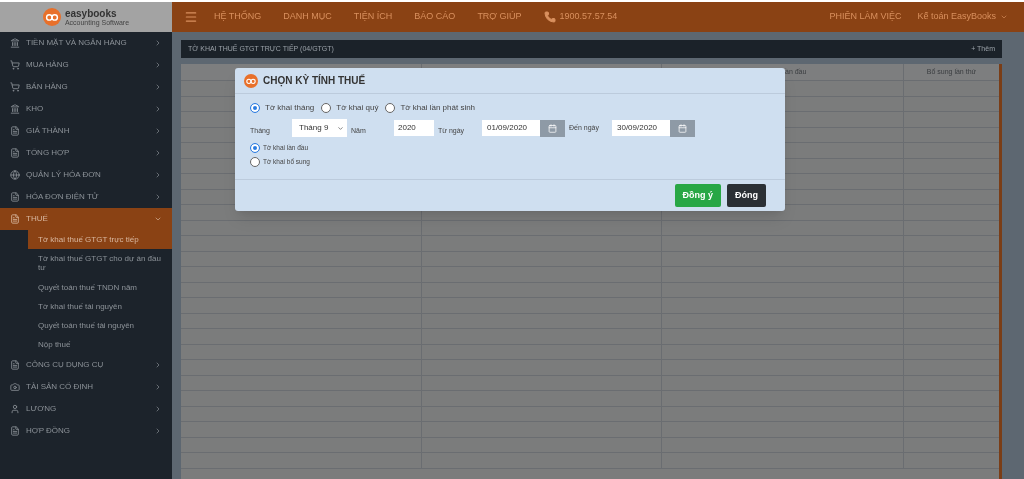 This screenshot has height=479, width=1024. What do you see at coordinates (290, 108) in the screenshot?
I see `radio-label: Tờ khai tháng` at bounding box center [290, 108].